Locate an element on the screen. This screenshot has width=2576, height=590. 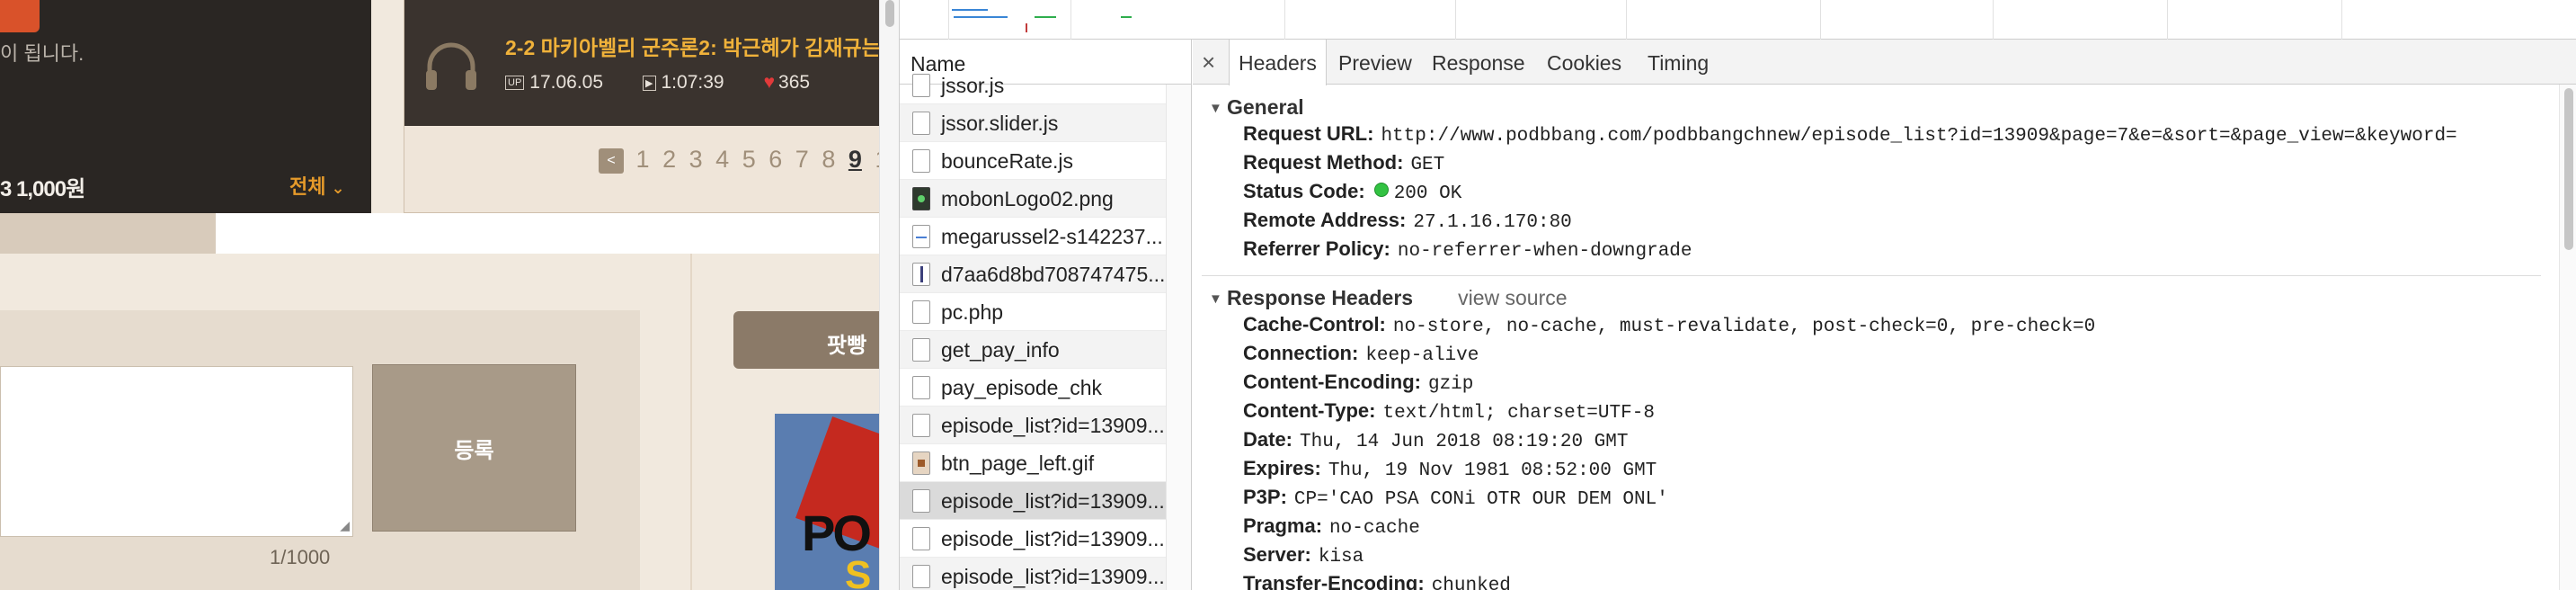
comment-area: ◢ 등록 1/1000 is located at coordinates (320, 450).